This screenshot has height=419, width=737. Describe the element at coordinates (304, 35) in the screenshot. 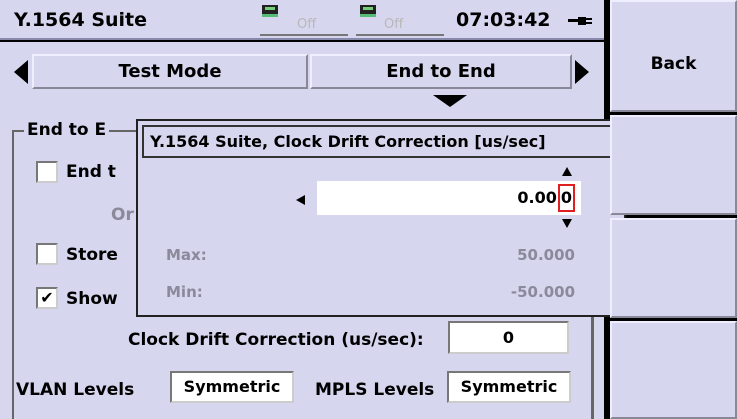

I see `port1-underline` at that location.